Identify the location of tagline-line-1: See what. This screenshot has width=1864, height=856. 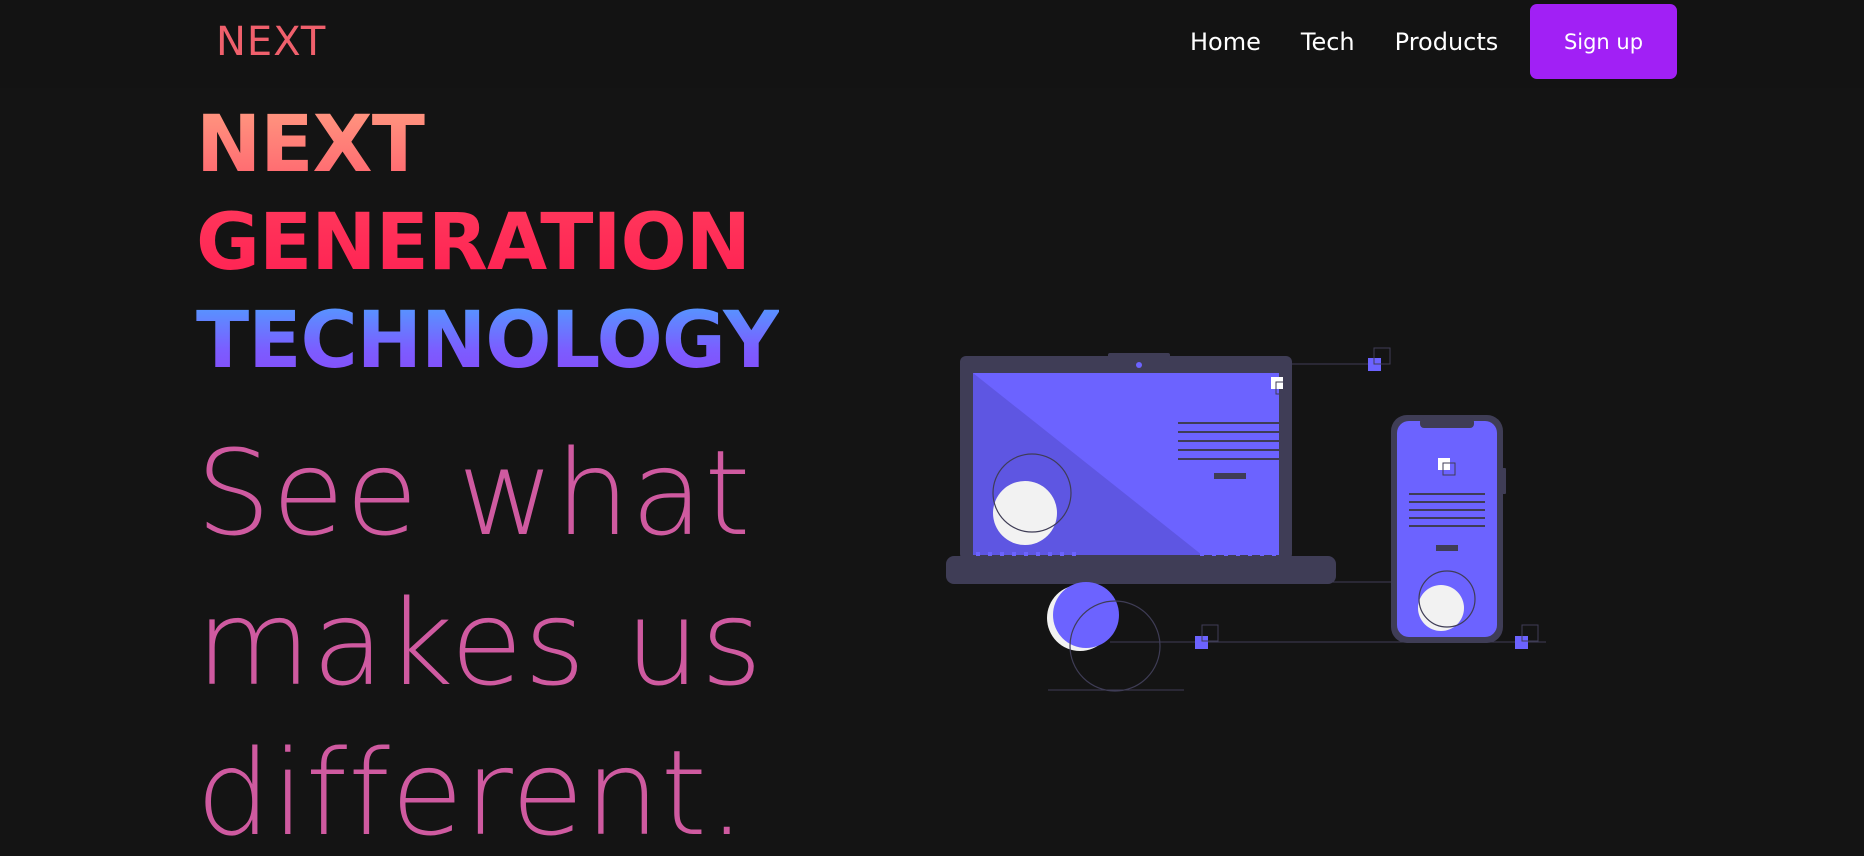
(474, 493).